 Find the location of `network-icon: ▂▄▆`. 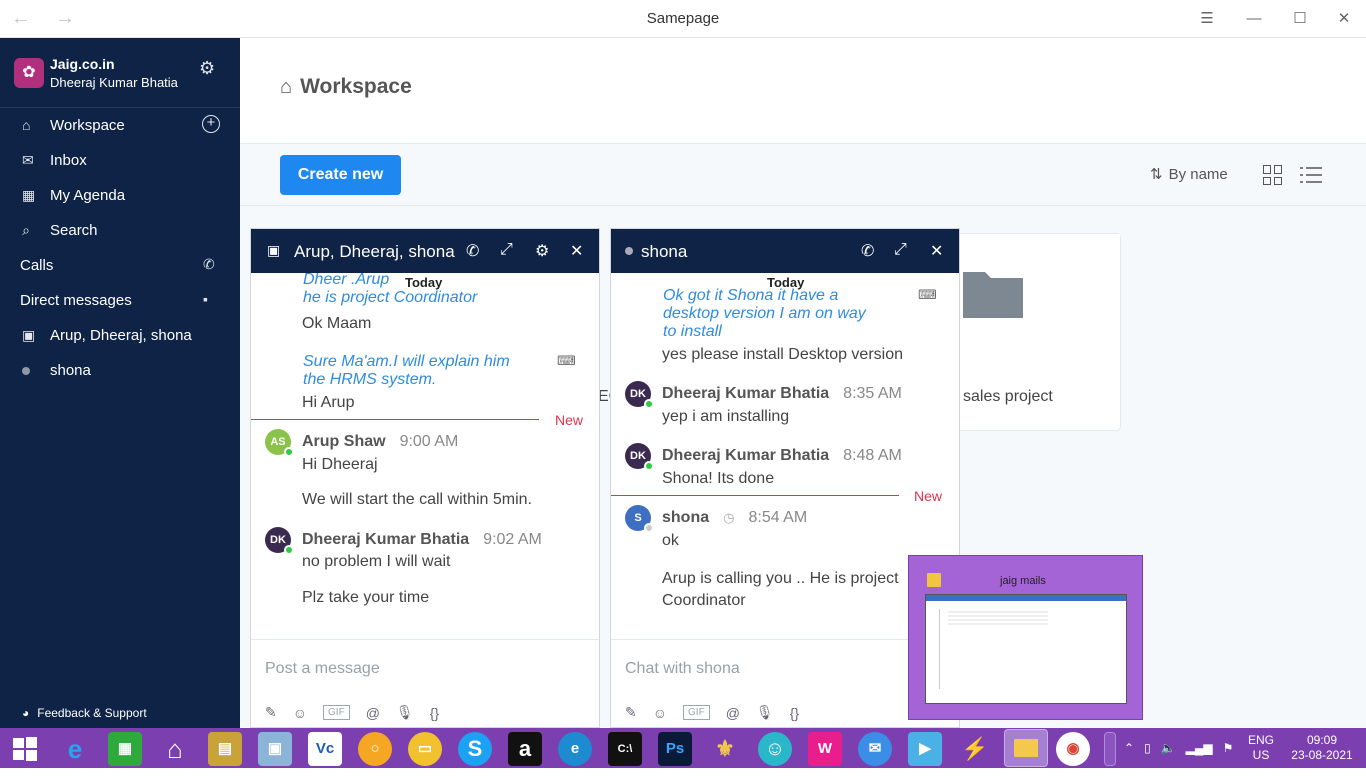

network-icon: ▂▄▆ is located at coordinates (1199, 748).